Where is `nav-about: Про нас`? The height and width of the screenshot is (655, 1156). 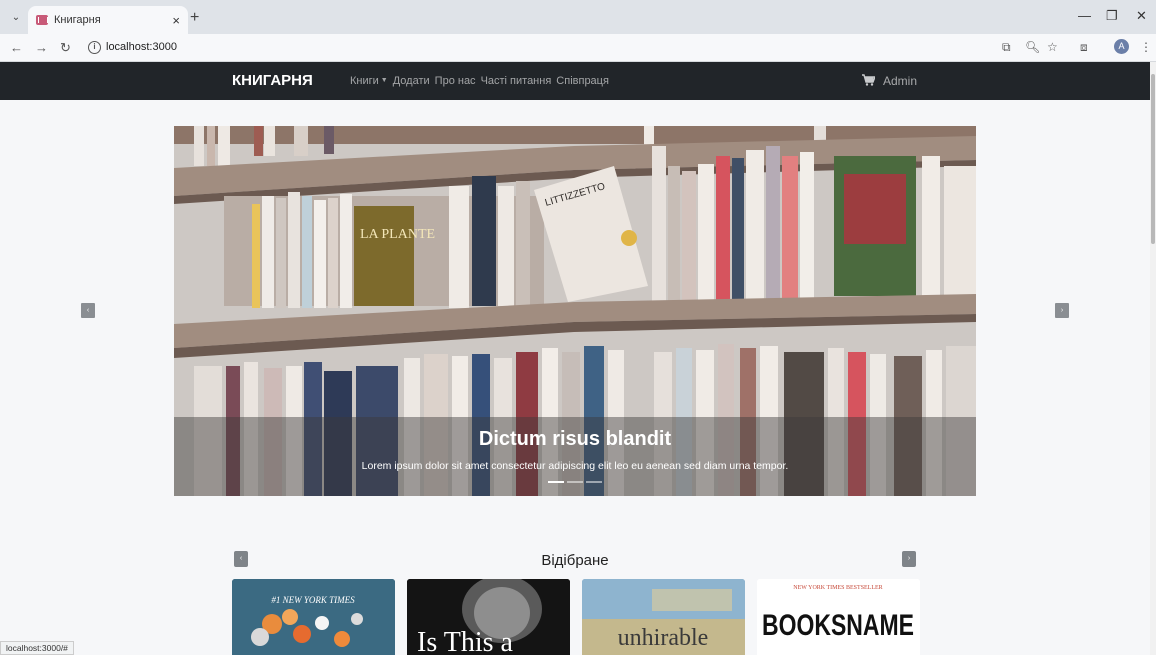 nav-about: Про нас is located at coordinates (455, 81).